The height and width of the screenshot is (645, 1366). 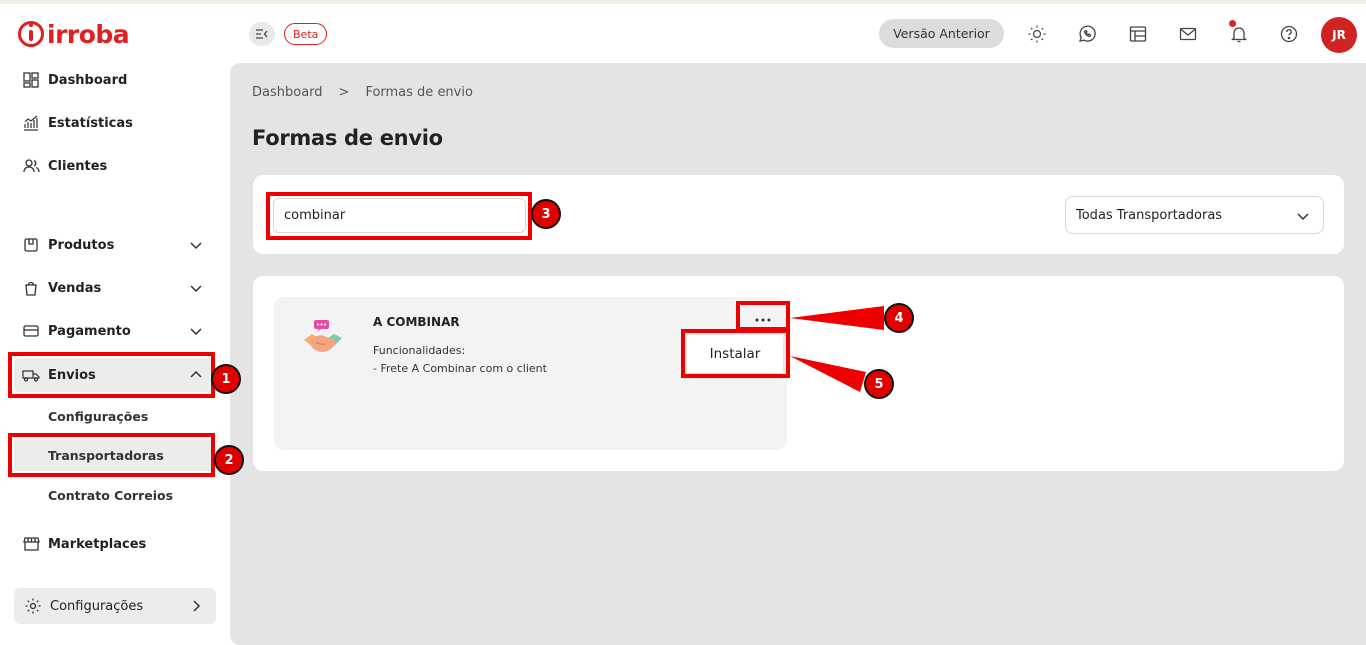 I want to click on sidebar-subitem-label: Contrato Correios, so click(x=111, y=495).